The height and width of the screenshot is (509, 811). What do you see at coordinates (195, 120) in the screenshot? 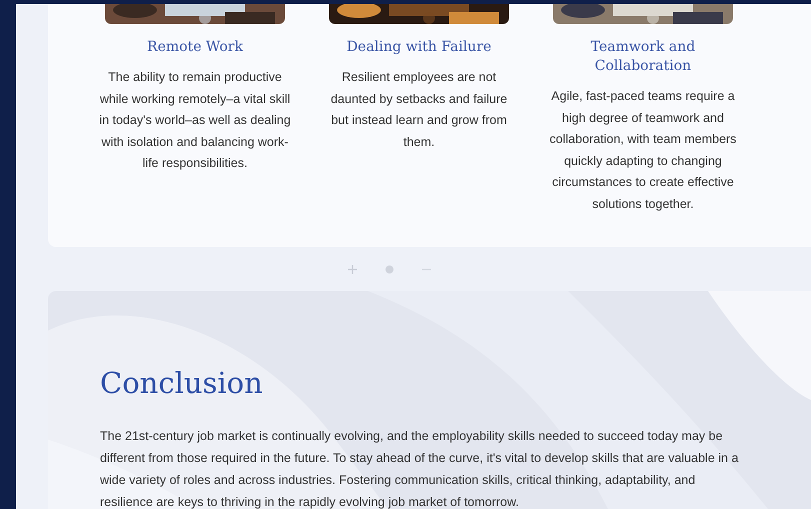
I see `feature-text: The ability to remain productive while working remotely–a vital skill in today's world–as well as dealing with isolation and balancing work-life responsibilities.` at bounding box center [195, 120].